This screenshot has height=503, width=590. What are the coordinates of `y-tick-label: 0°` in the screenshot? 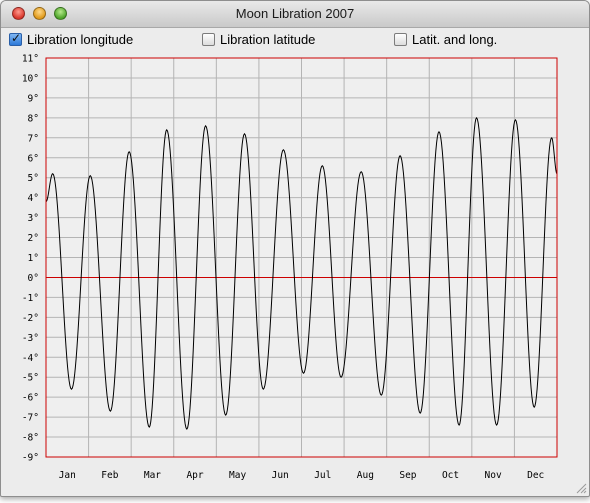 It's located at (33, 278).